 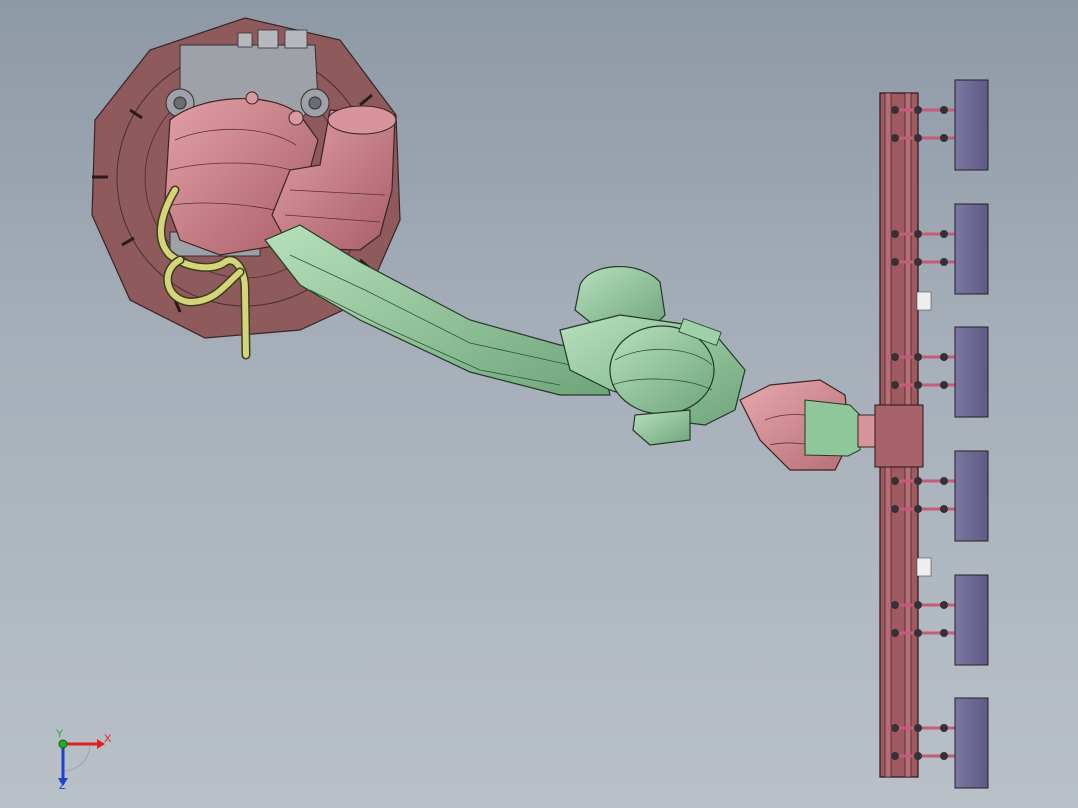 I want to click on reference-triad: X Y Z, so click(x=84, y=760).